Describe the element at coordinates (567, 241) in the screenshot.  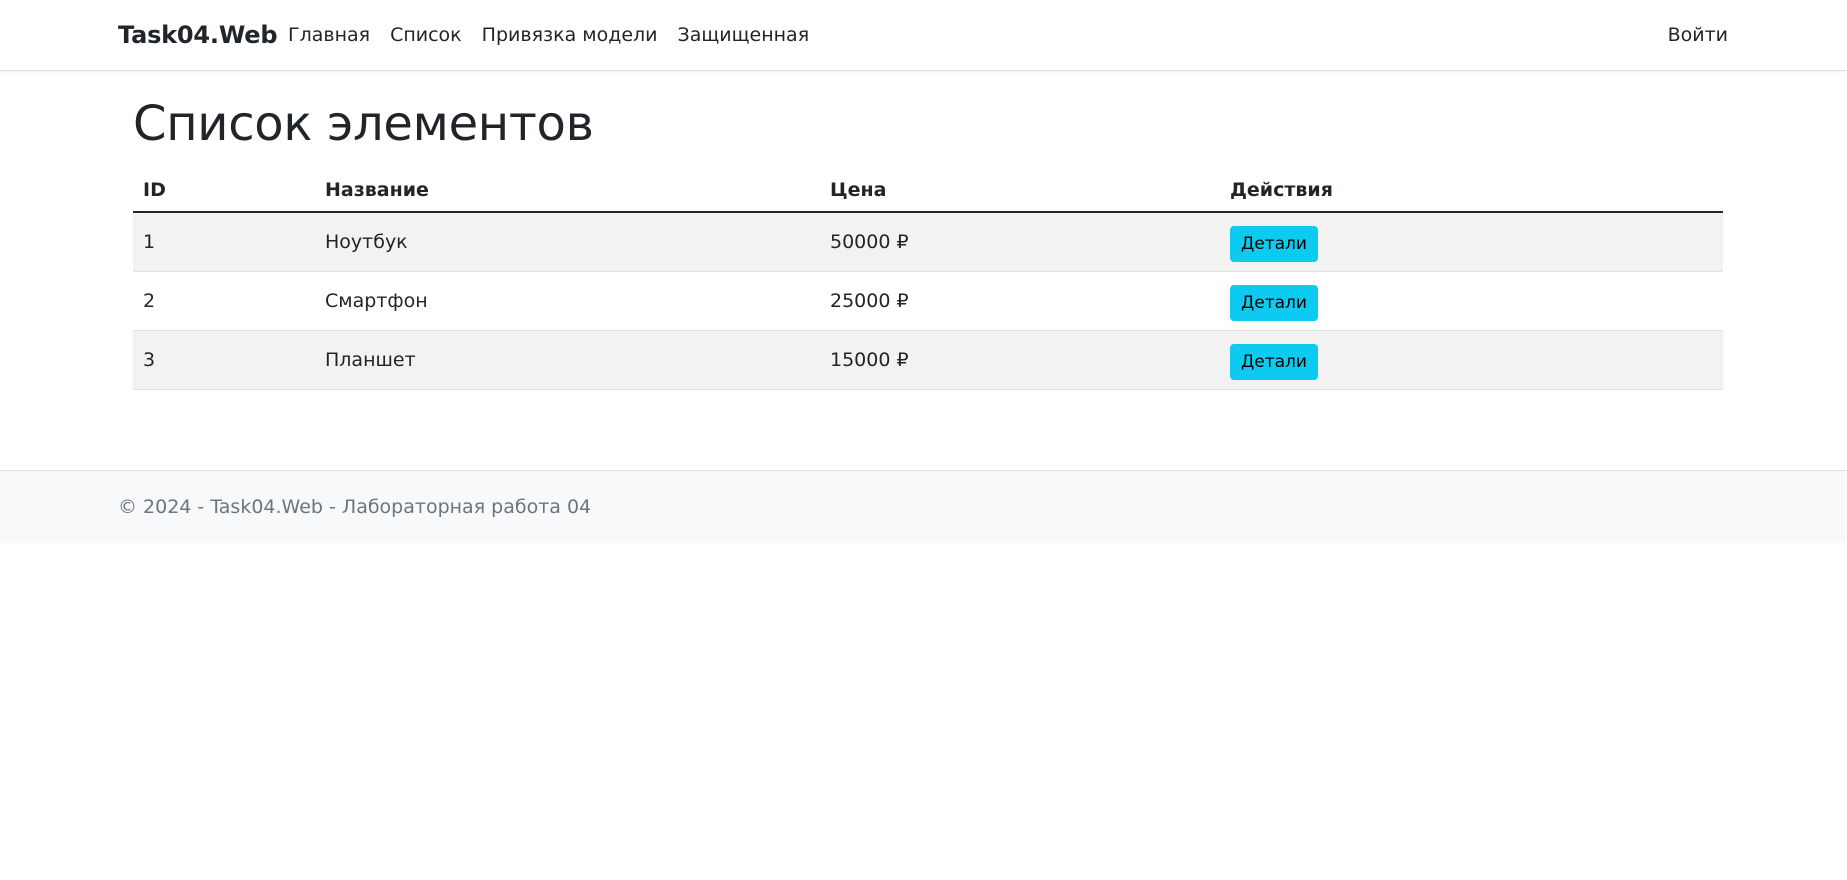
I see `cell-name: Ноутбук` at that location.